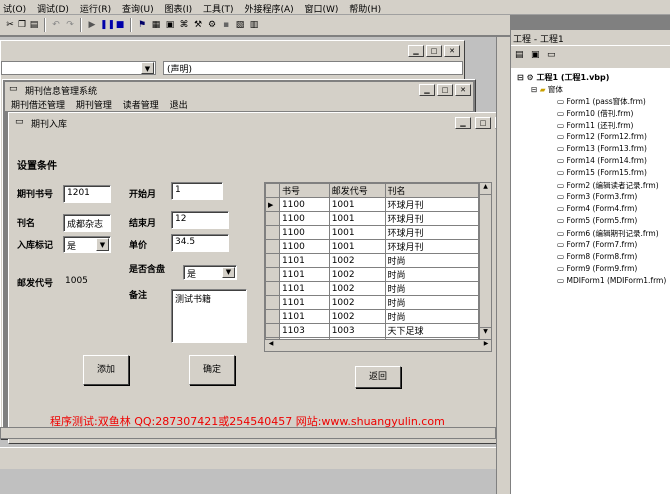 The image size is (670, 494). I want to click on grid-cell: 环球月刊, so click(432, 204).